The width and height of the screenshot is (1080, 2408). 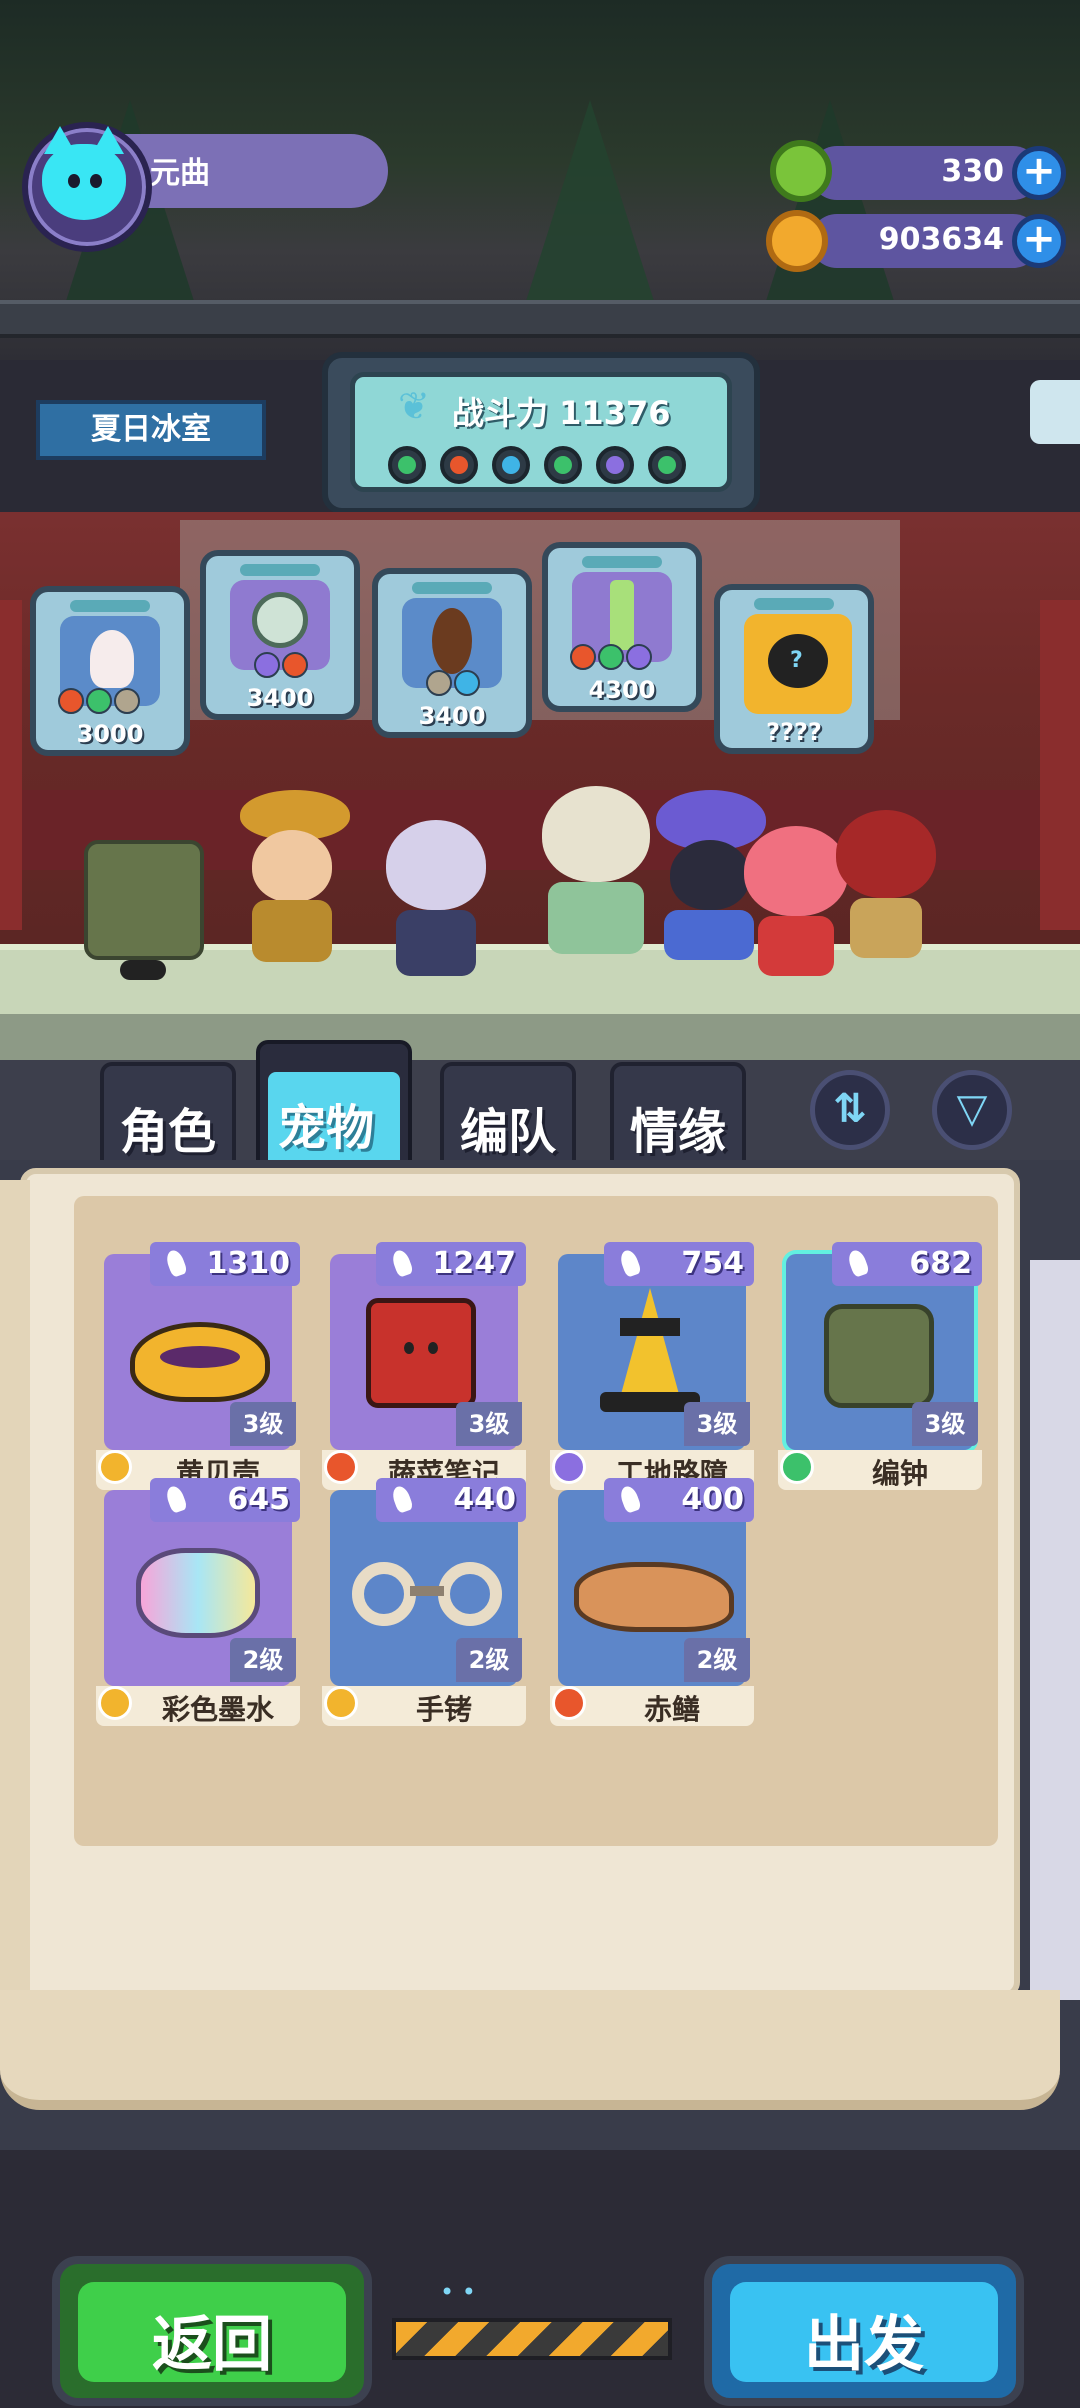 What do you see at coordinates (864, 2345) in the screenshot?
I see `depart-button-label: 出发` at bounding box center [864, 2345].